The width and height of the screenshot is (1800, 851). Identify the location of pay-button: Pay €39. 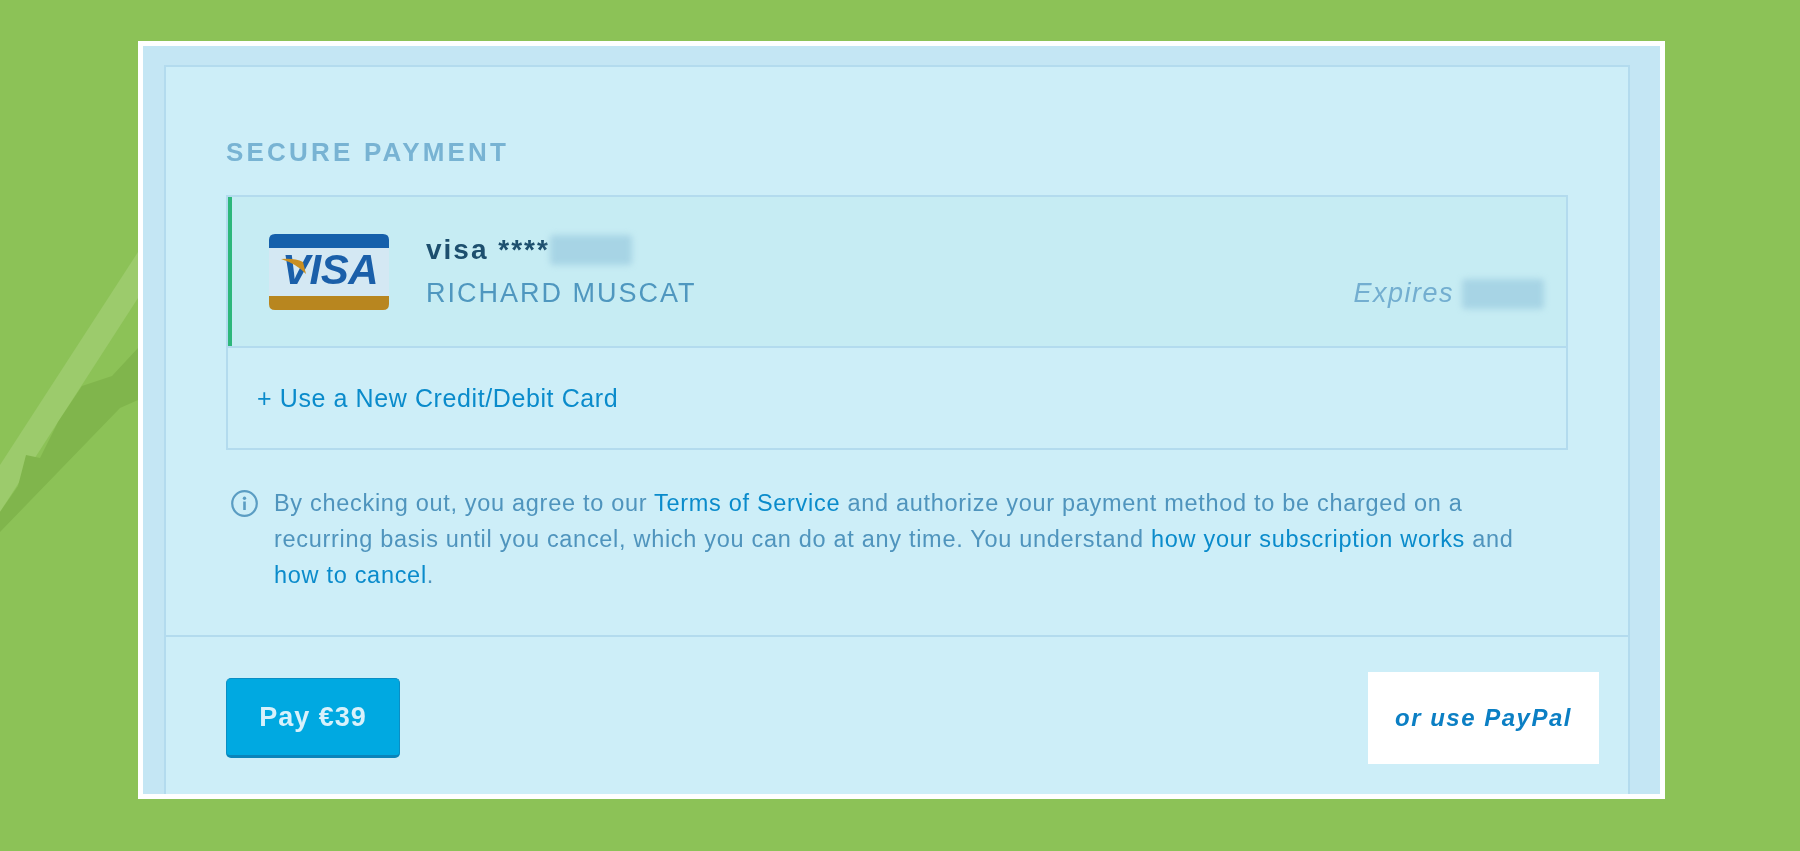
(313, 718).